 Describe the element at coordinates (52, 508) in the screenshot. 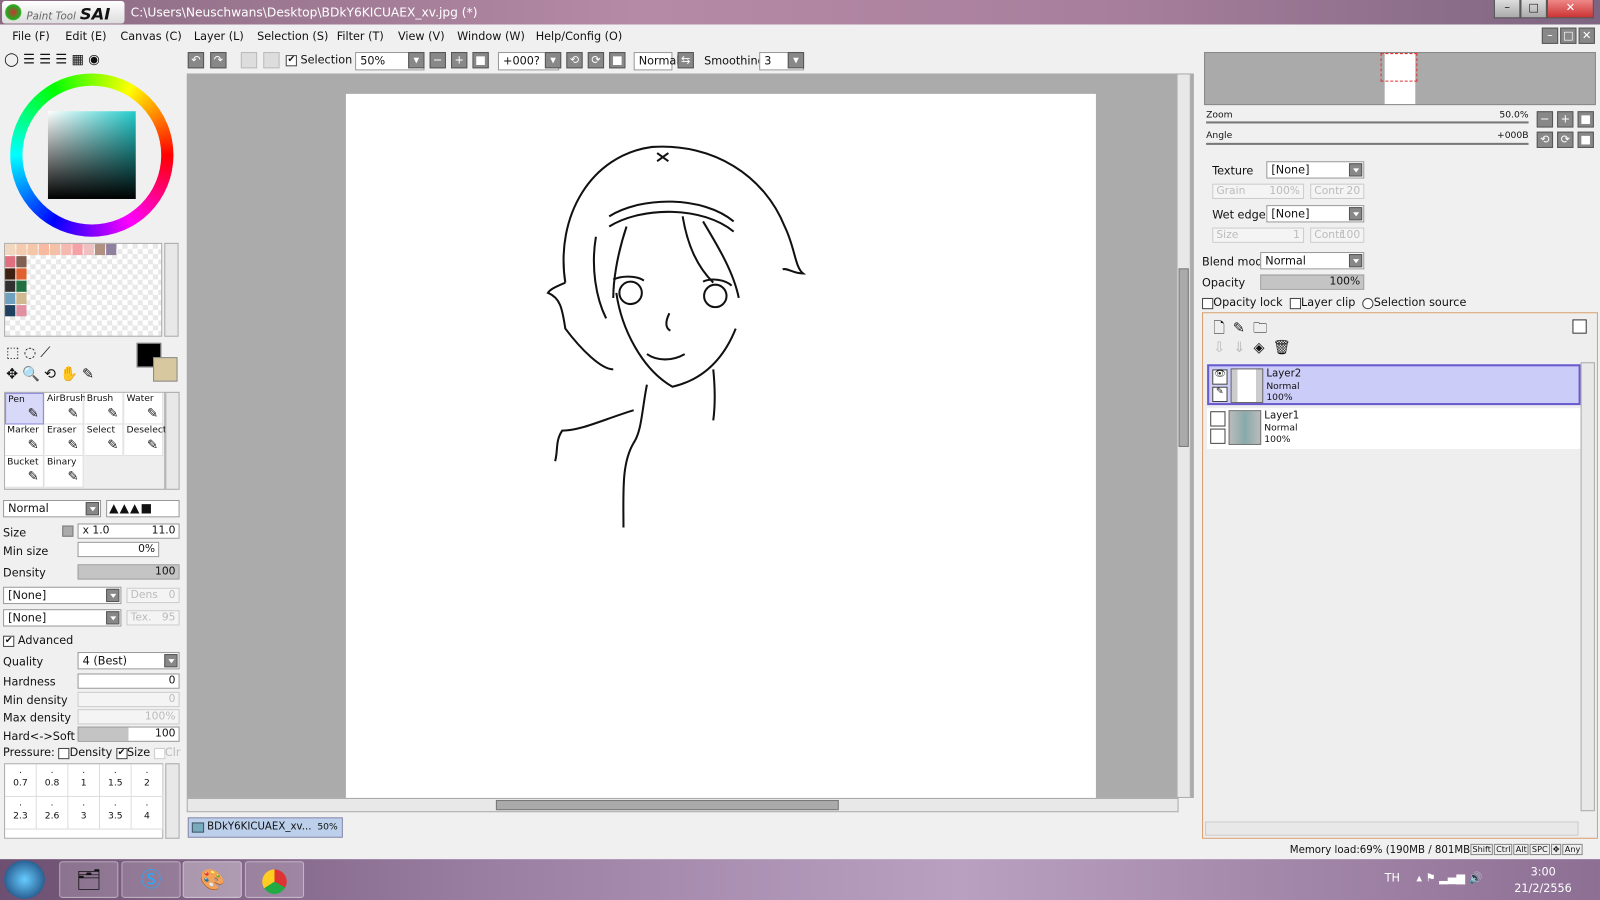

I see `blend-mode-dropdown: Normal` at that location.